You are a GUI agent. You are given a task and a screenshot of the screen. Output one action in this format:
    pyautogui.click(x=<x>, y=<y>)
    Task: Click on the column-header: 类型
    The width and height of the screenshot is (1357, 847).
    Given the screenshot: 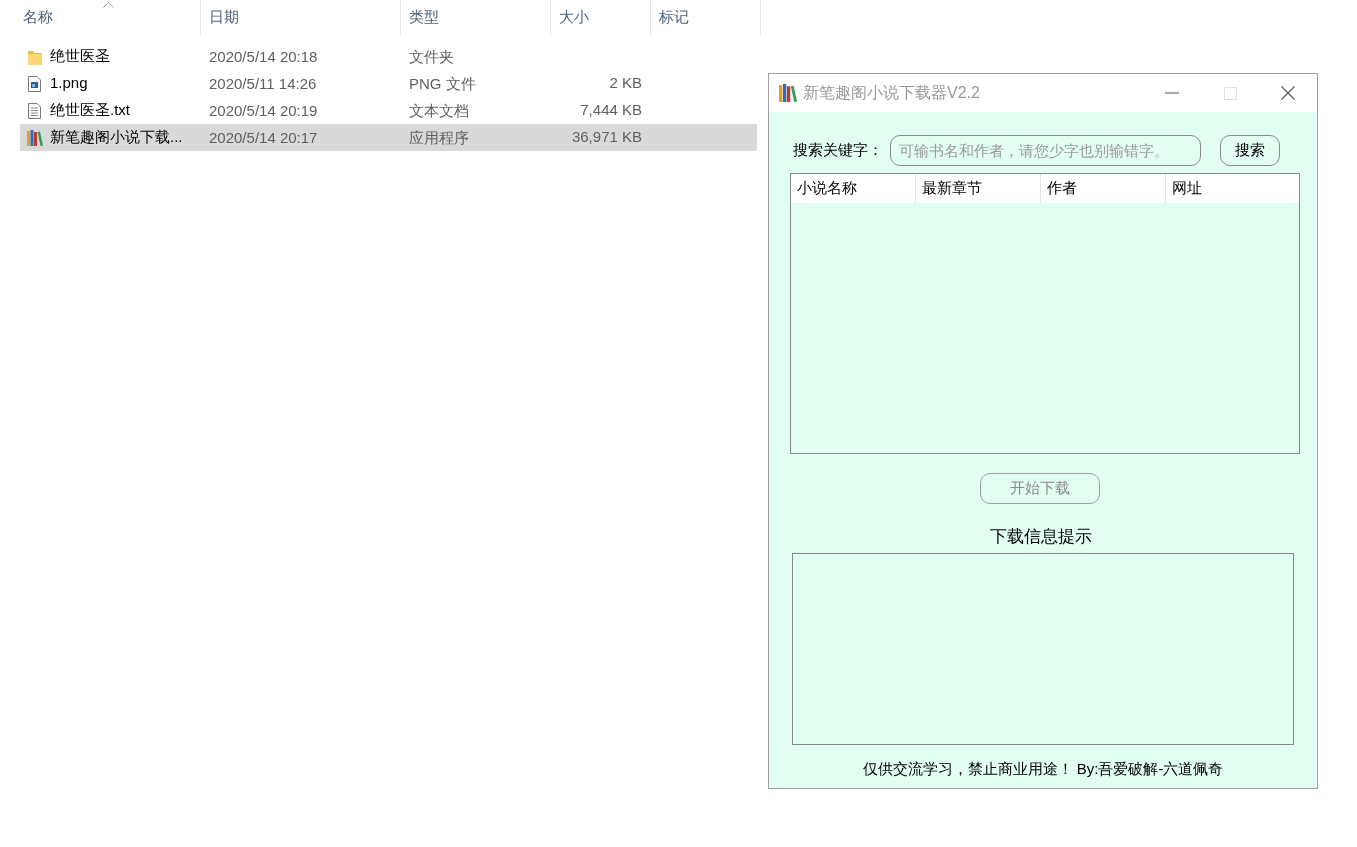 What is the action you would take?
    pyautogui.click(x=424, y=17)
    